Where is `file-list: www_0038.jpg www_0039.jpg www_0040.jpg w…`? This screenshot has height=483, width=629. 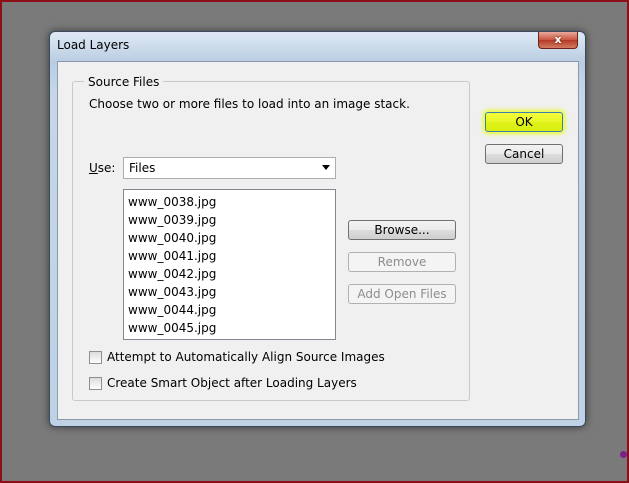 file-list: www_0038.jpg www_0039.jpg www_0040.jpg w… is located at coordinates (229, 264).